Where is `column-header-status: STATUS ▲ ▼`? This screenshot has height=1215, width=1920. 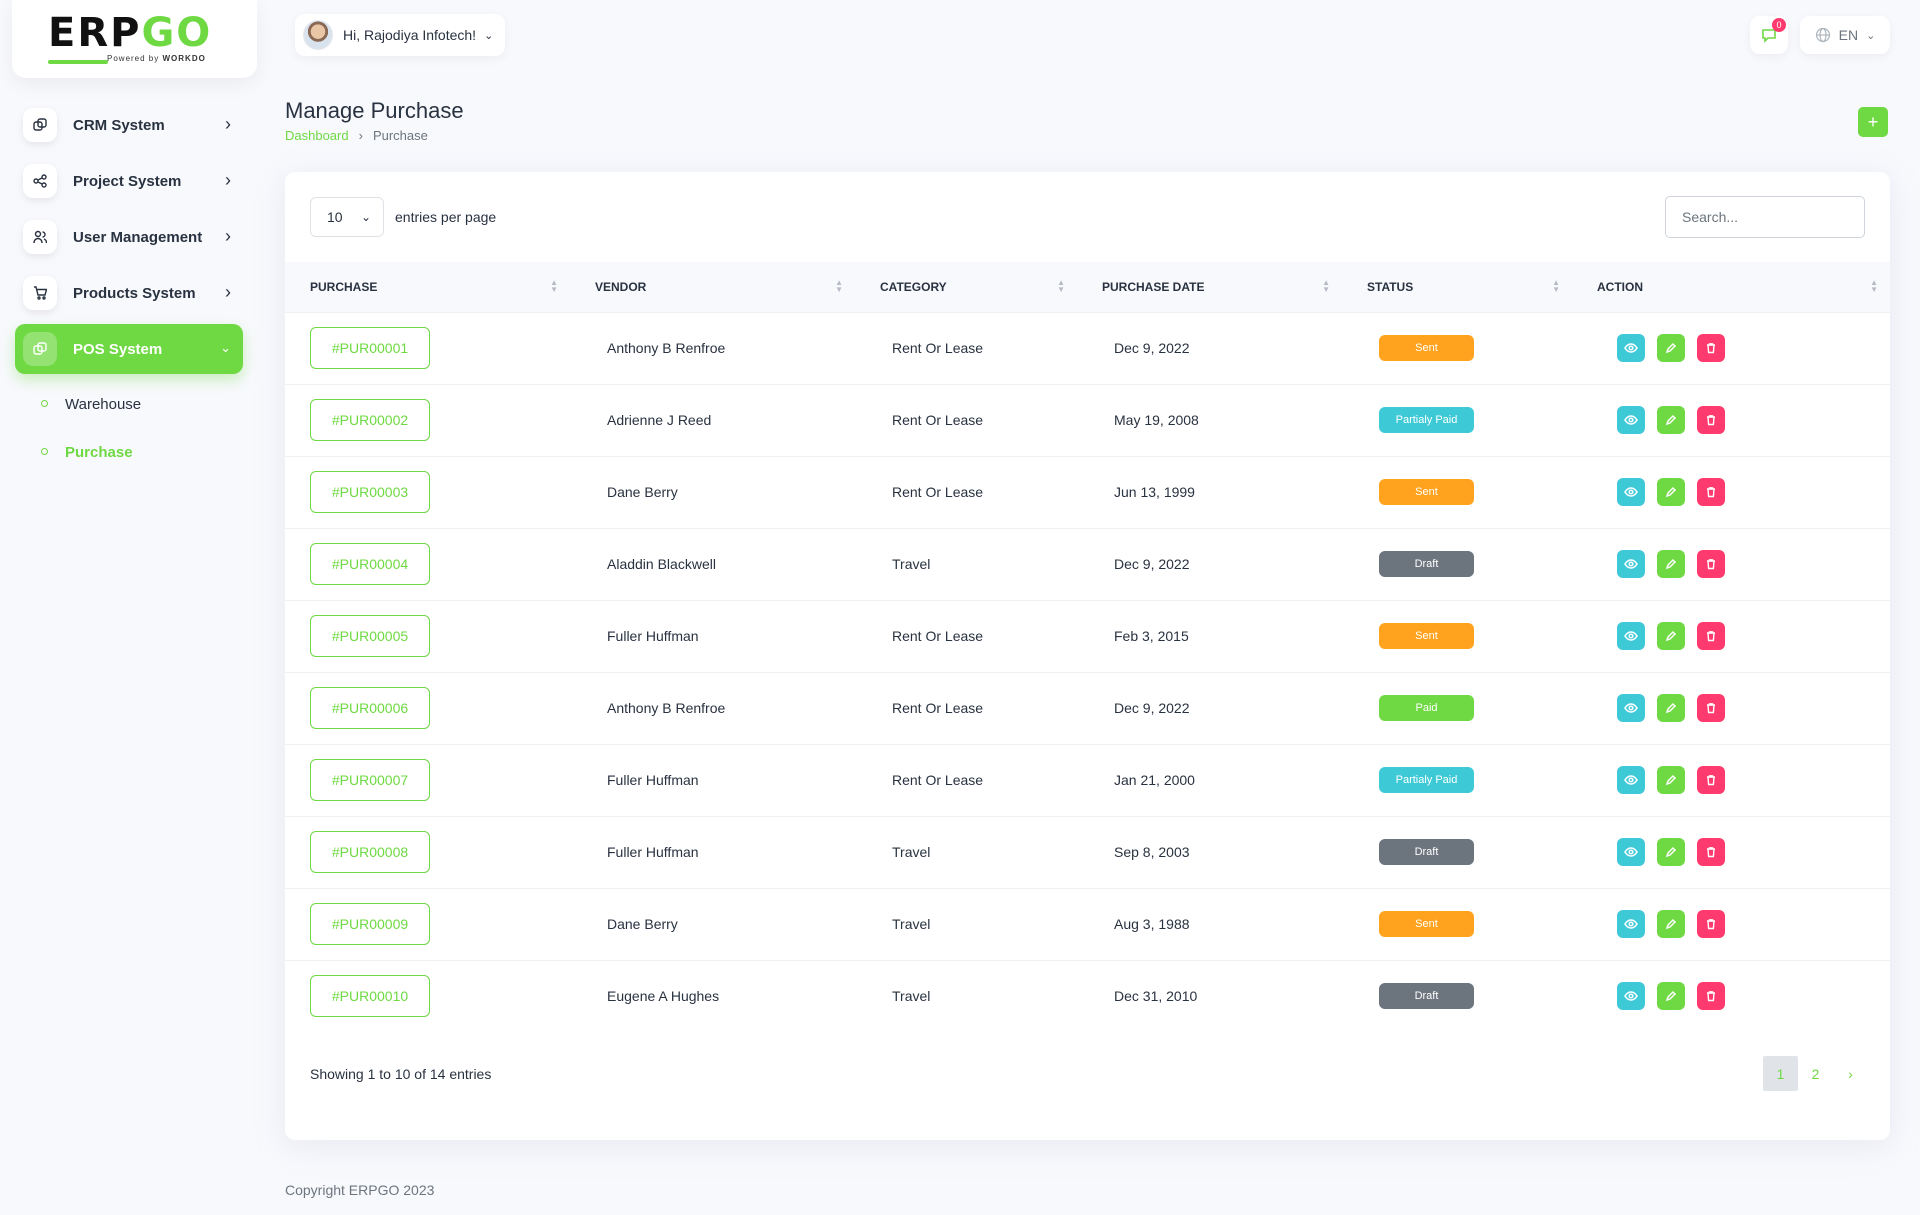 column-header-status: STATUS ▲ ▼ is located at coordinates (1457, 287).